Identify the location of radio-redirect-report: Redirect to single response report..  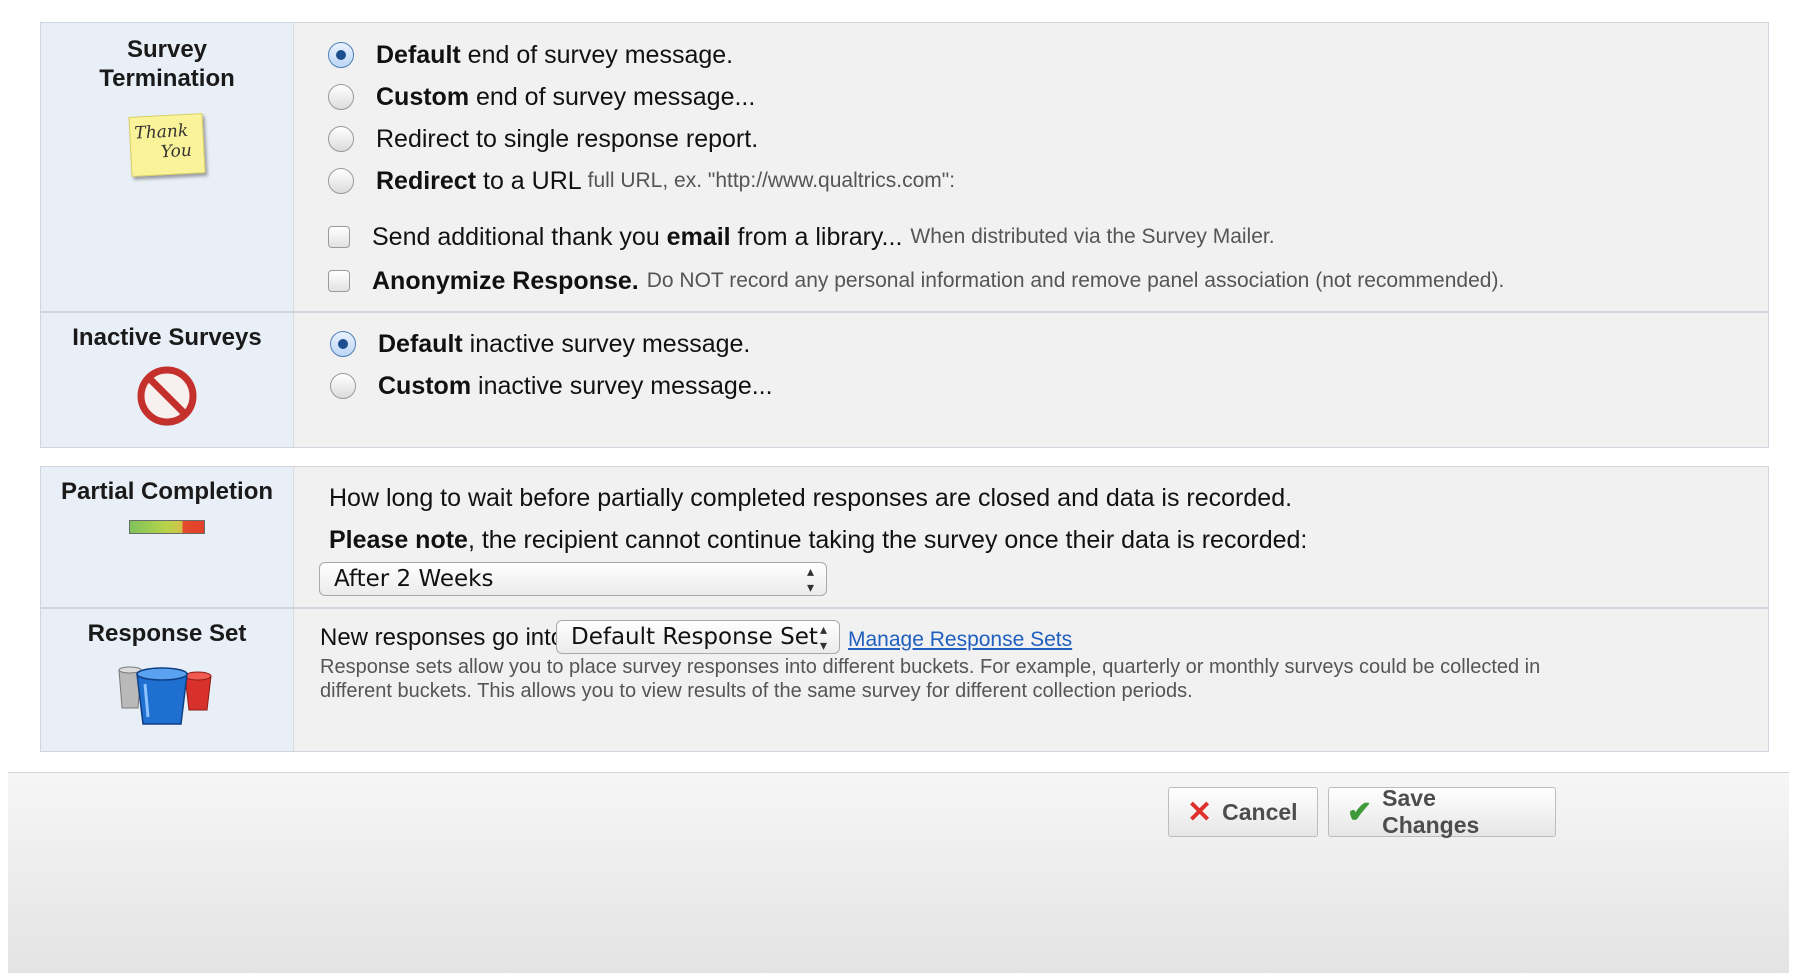
(543, 139).